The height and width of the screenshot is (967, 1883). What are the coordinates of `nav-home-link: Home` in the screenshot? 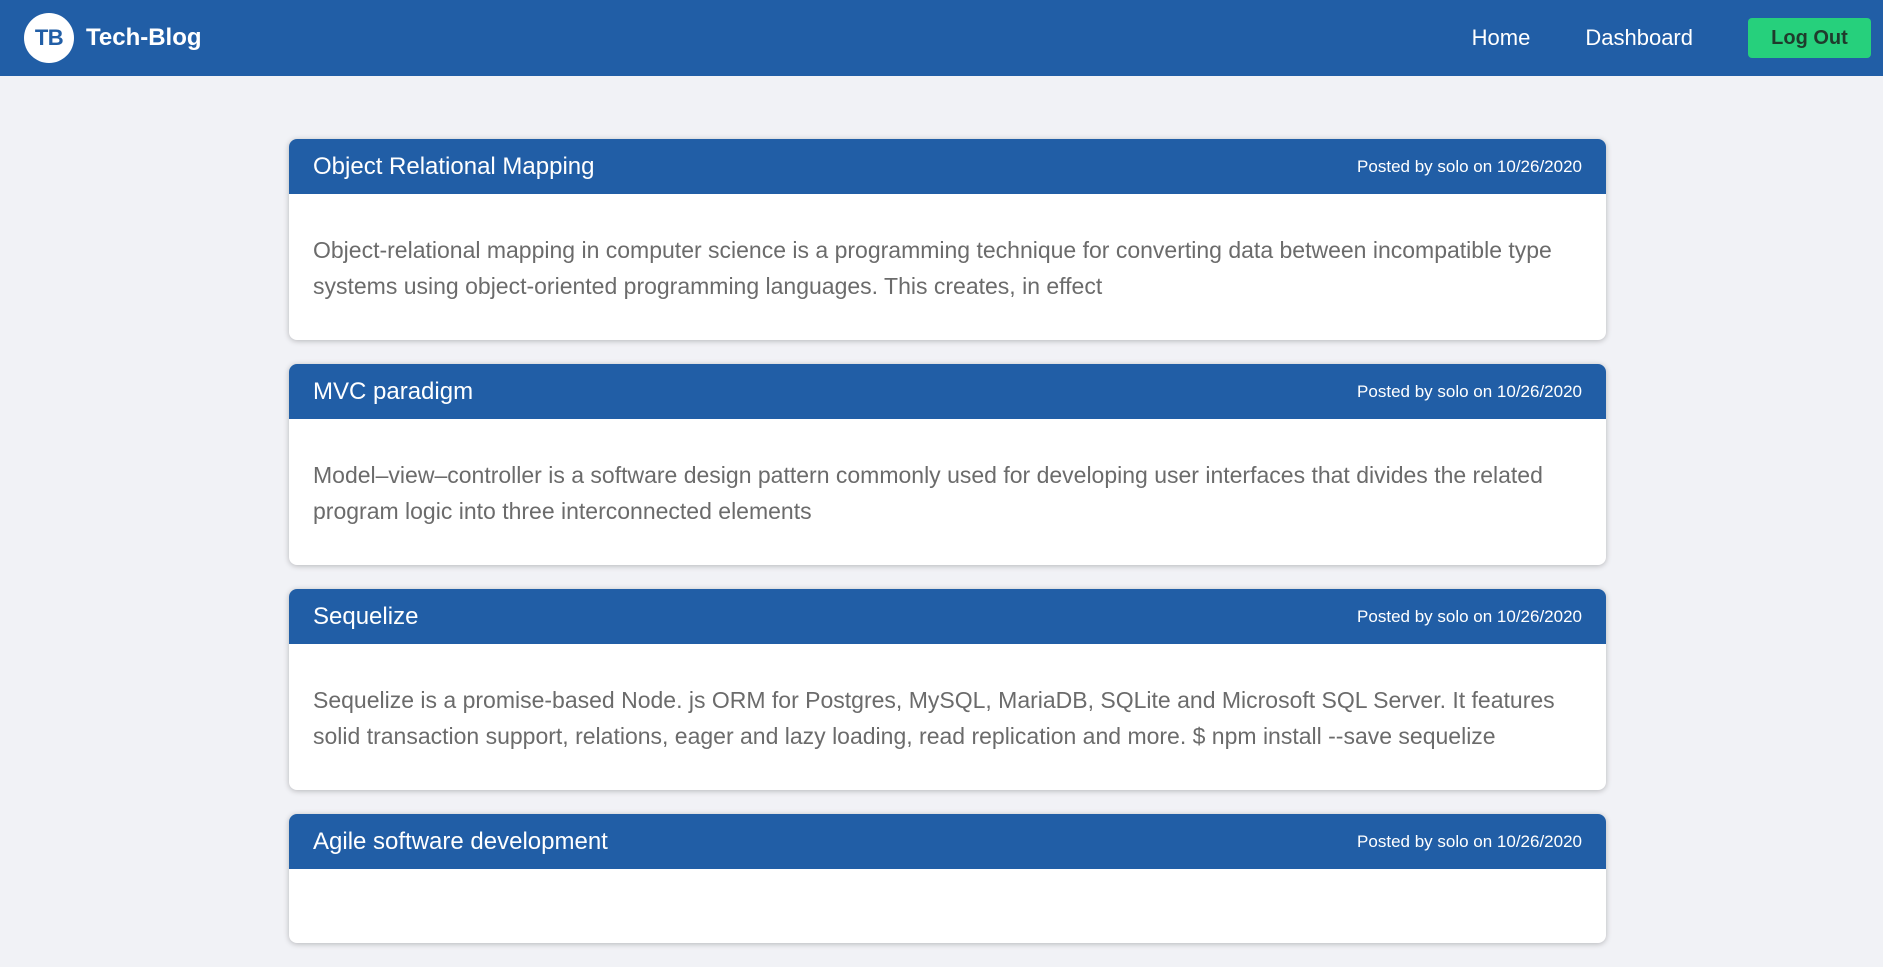 It's located at (1501, 38).